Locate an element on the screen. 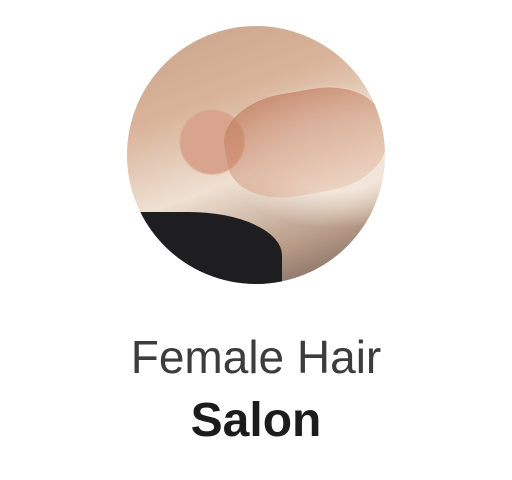  category-title-line2: Salon is located at coordinates (256, 420).